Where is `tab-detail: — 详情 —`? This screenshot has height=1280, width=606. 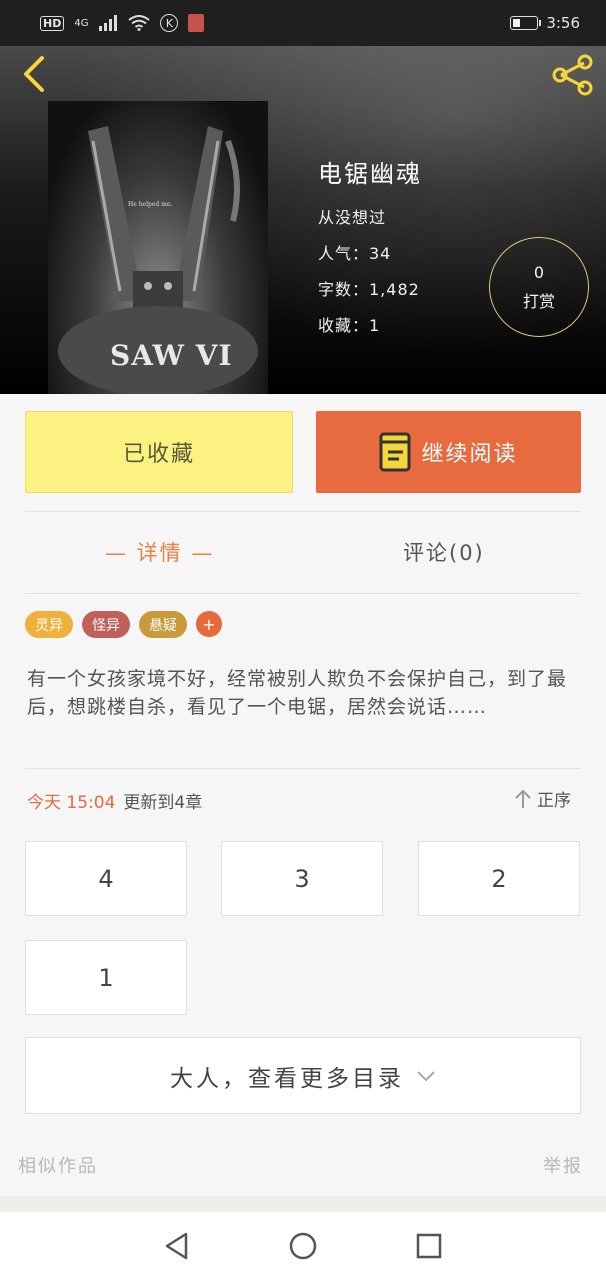 tab-detail: — 详情 — is located at coordinates (159, 552).